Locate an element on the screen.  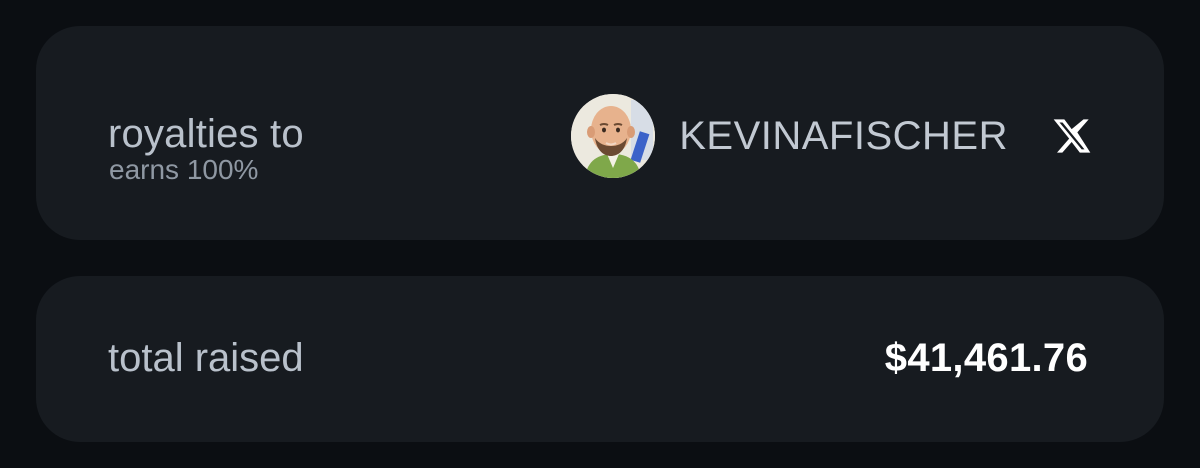
royalties-share: earns 100% is located at coordinates (184, 169).